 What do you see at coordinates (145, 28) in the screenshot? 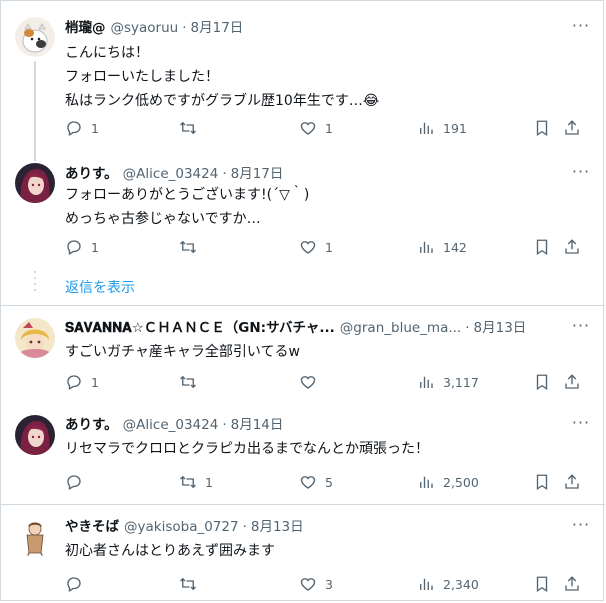
I see `user-handle: @syaoruu` at bounding box center [145, 28].